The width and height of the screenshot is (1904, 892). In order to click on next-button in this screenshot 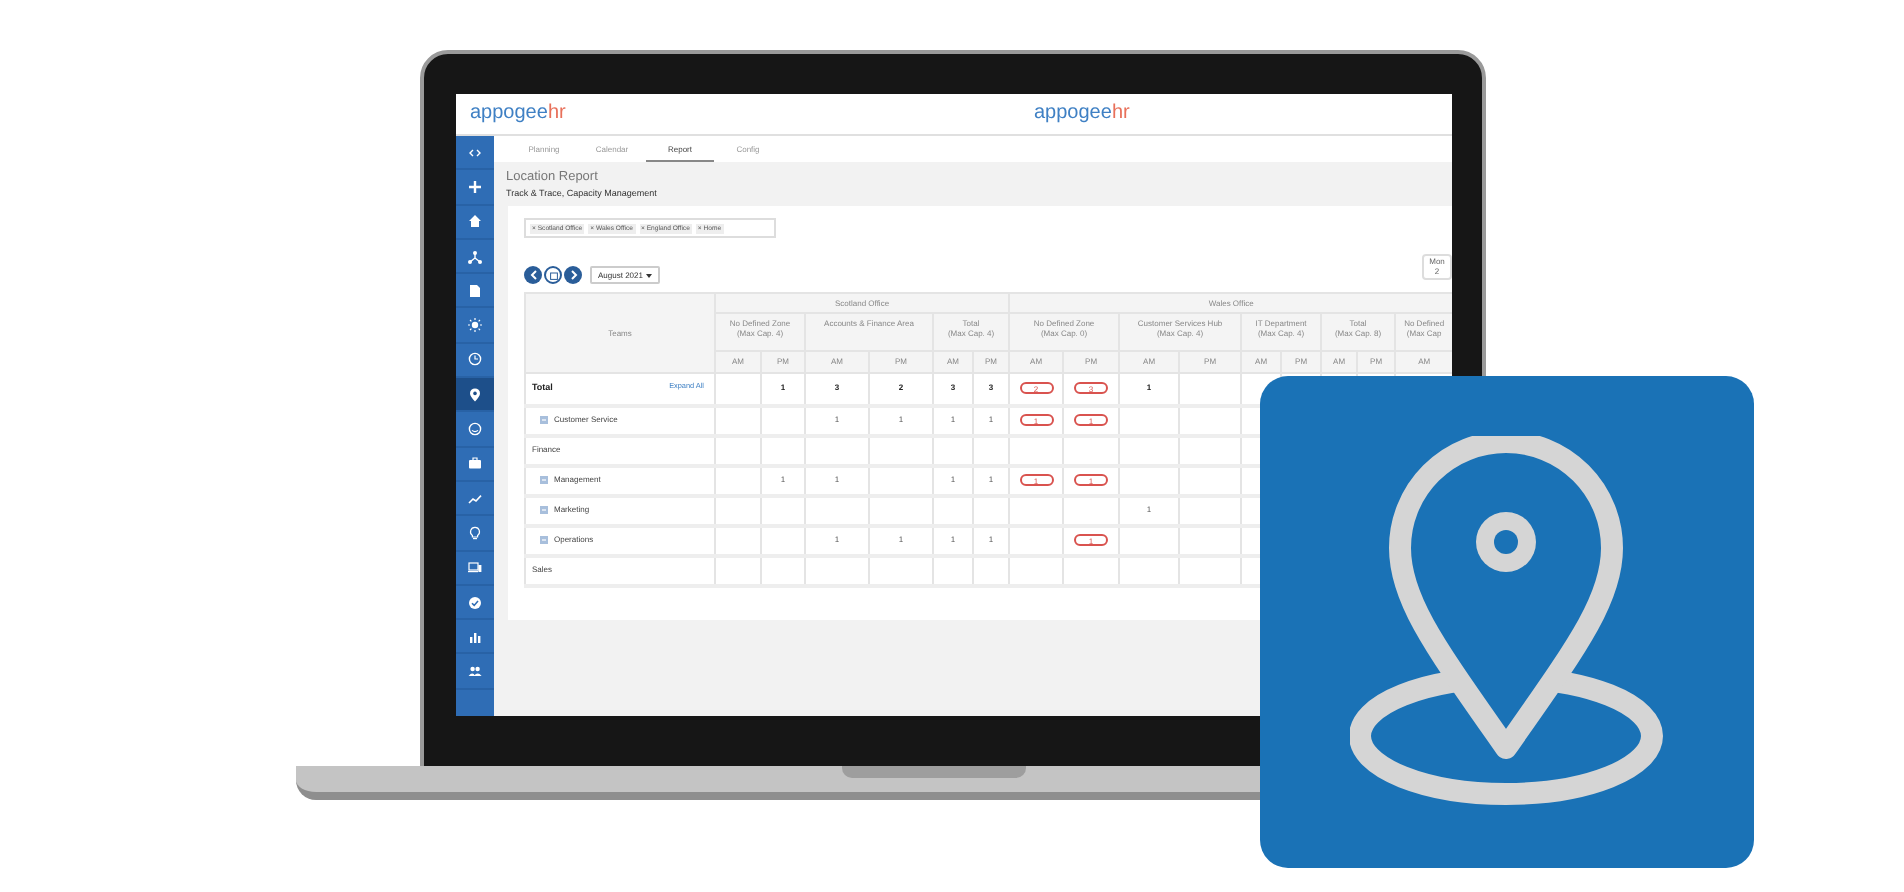, I will do `click(573, 275)`.